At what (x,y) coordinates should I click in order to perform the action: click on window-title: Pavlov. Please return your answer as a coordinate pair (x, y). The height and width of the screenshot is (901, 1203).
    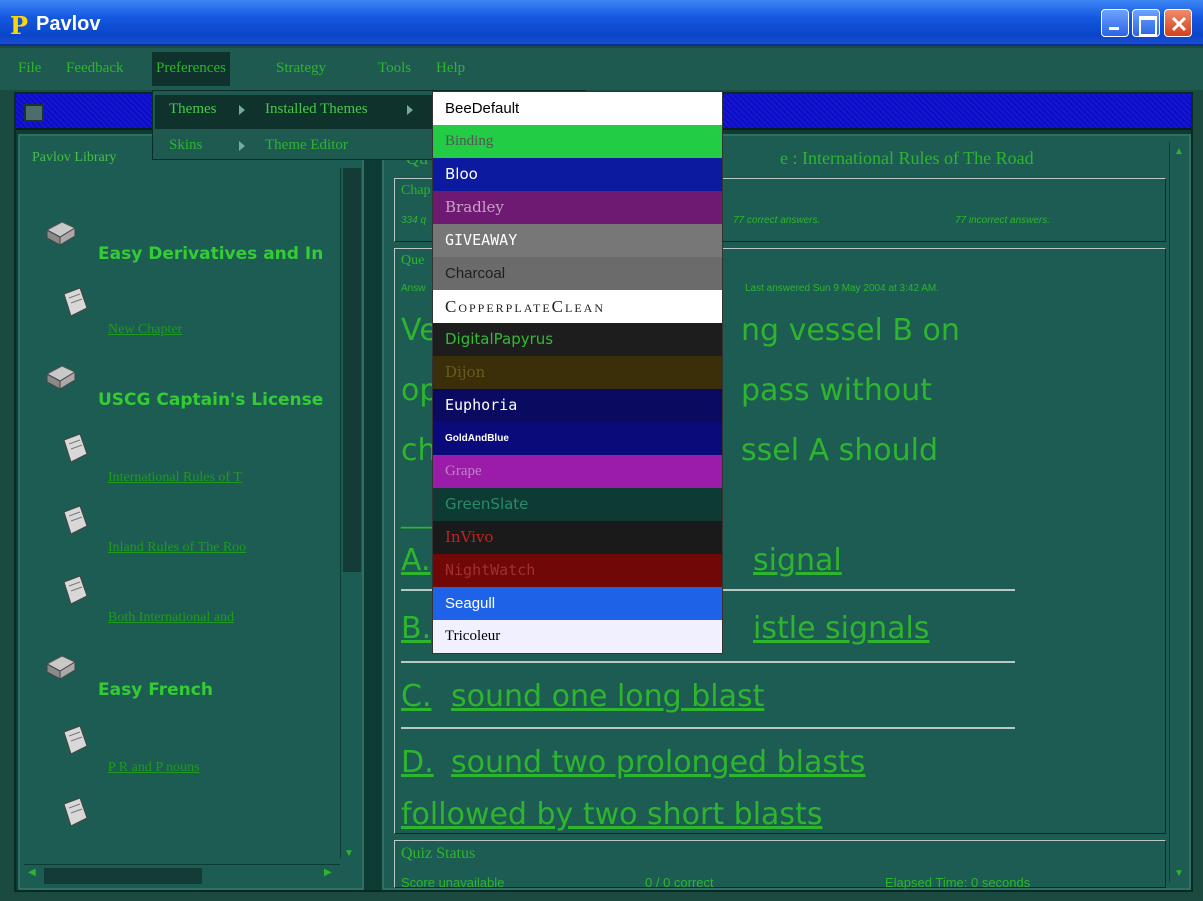
    Looking at the image, I should click on (68, 24).